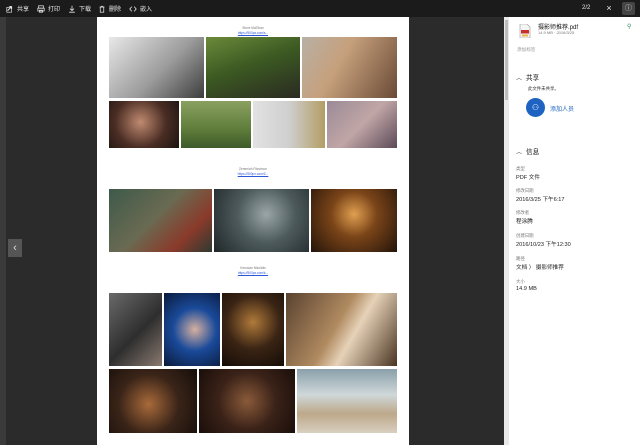 This screenshot has height=445, width=640. I want to click on trash-icon, so click(102, 9).